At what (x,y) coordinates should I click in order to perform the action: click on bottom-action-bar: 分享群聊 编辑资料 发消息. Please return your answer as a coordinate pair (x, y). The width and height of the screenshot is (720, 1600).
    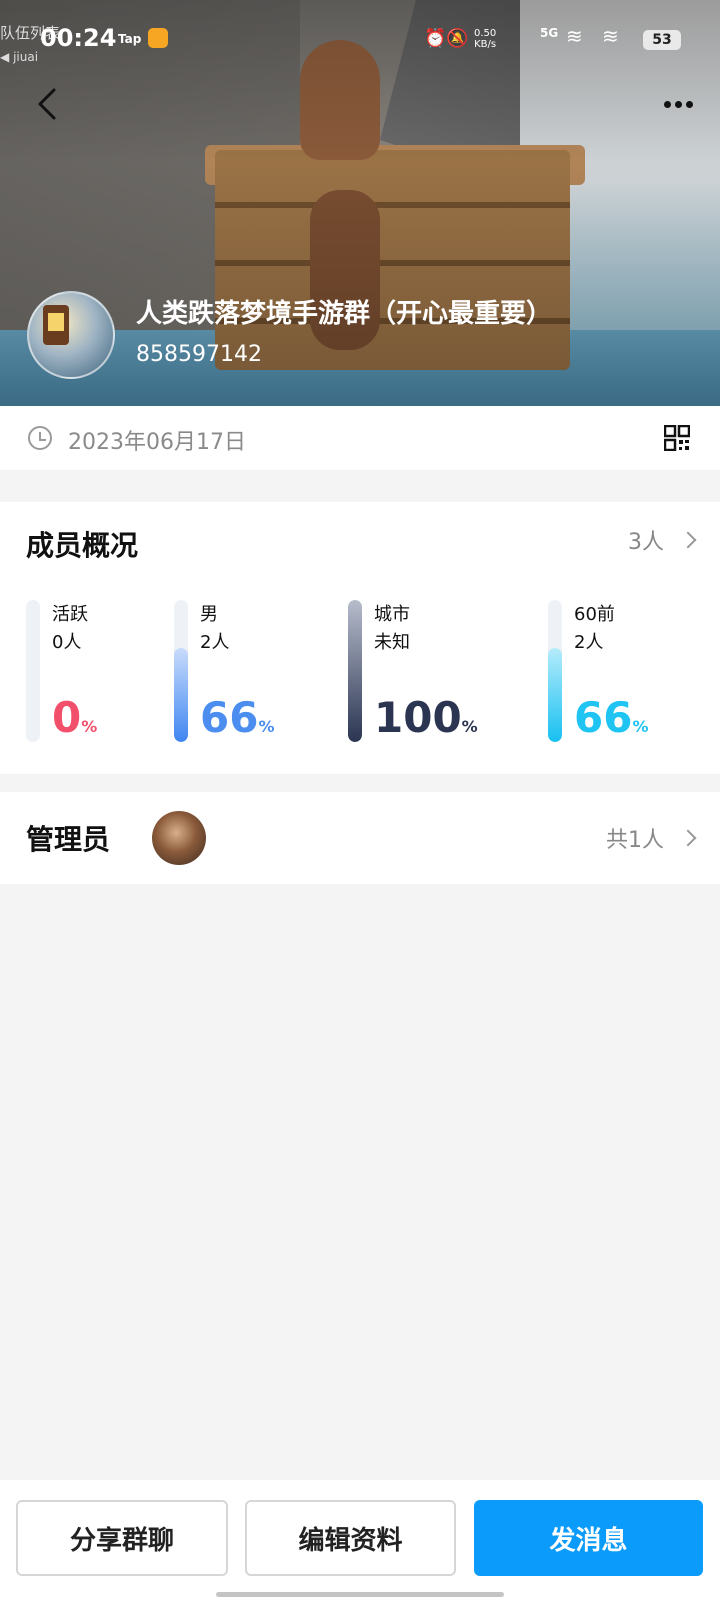
    Looking at the image, I should click on (360, 1540).